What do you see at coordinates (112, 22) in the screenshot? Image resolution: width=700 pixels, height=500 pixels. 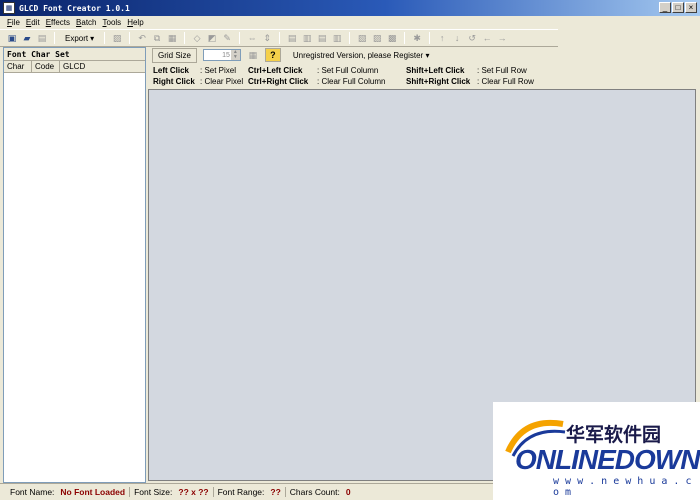 I see `menu-tools: Tools` at bounding box center [112, 22].